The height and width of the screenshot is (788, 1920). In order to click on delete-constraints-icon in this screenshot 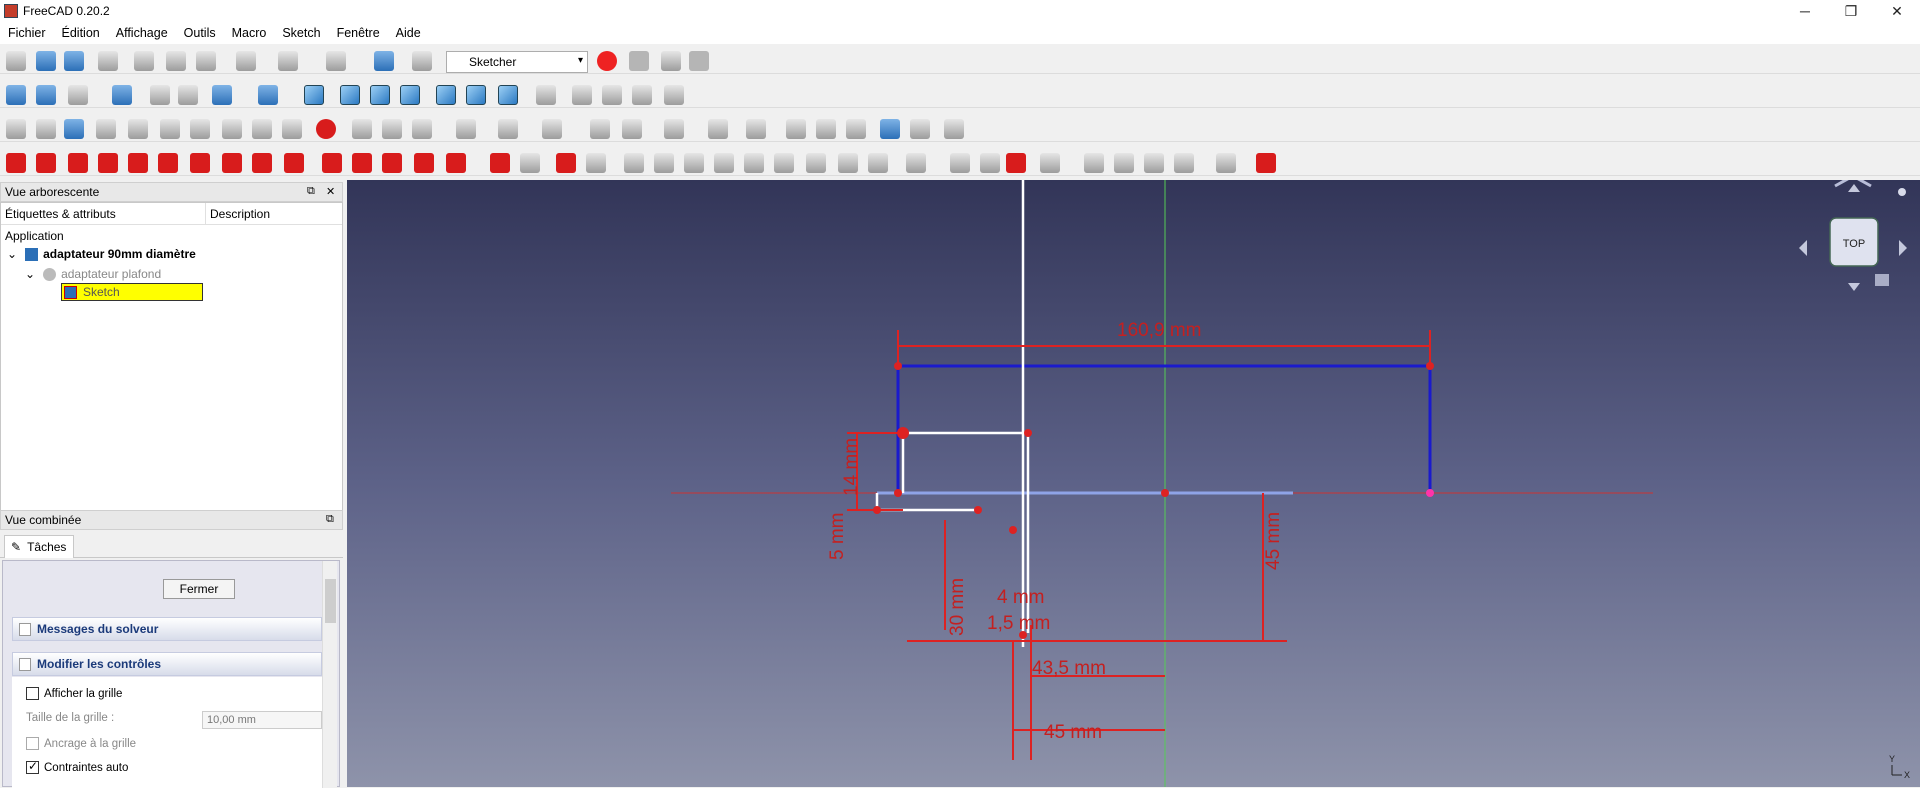, I will do `click(1016, 163)`.